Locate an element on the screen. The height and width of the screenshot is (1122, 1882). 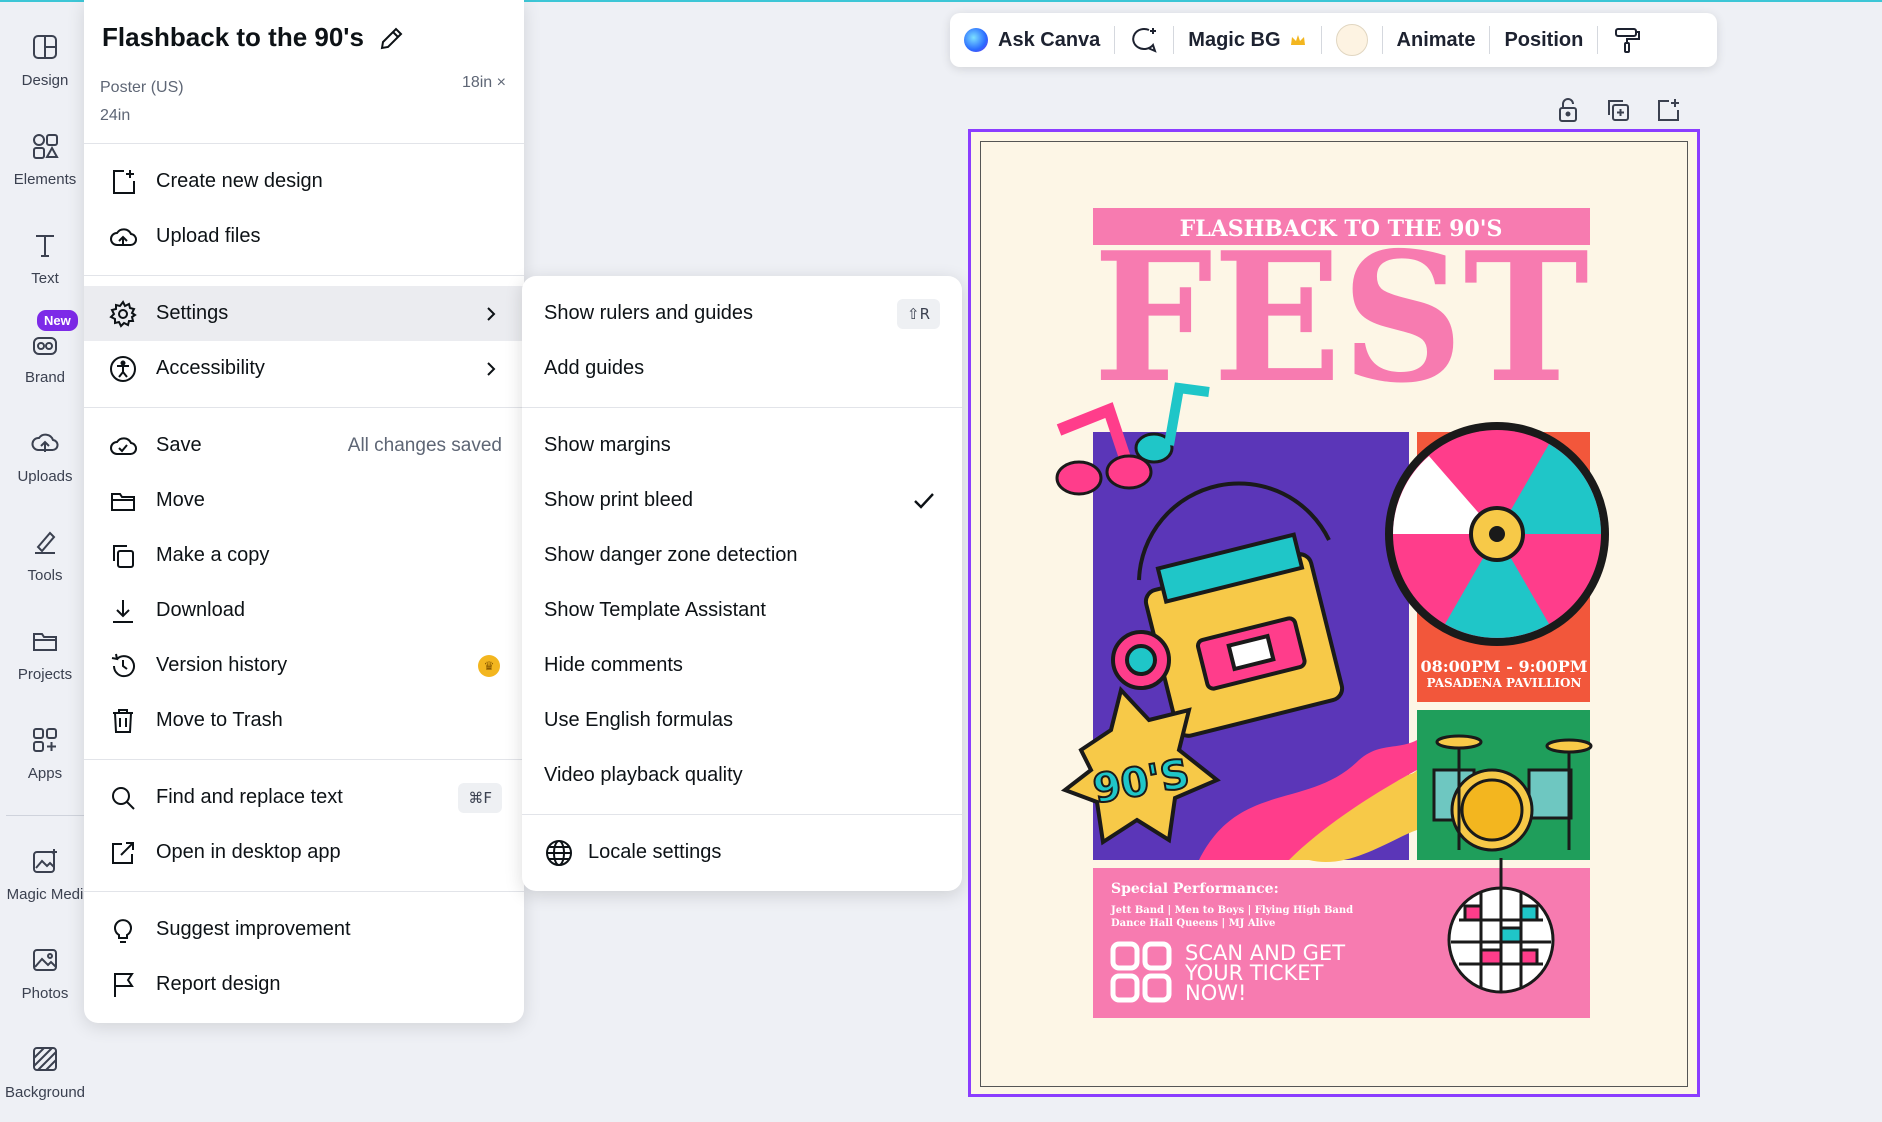
template-assistant-item: Show Template Assistant is located at coordinates (742, 610).